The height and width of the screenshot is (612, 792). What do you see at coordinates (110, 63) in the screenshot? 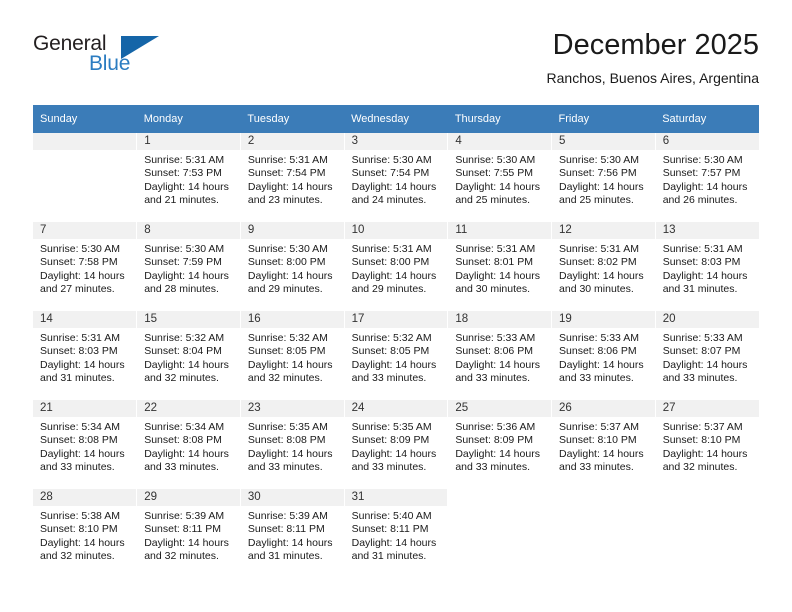
I see `logo-text-blue: Blue` at bounding box center [110, 63].